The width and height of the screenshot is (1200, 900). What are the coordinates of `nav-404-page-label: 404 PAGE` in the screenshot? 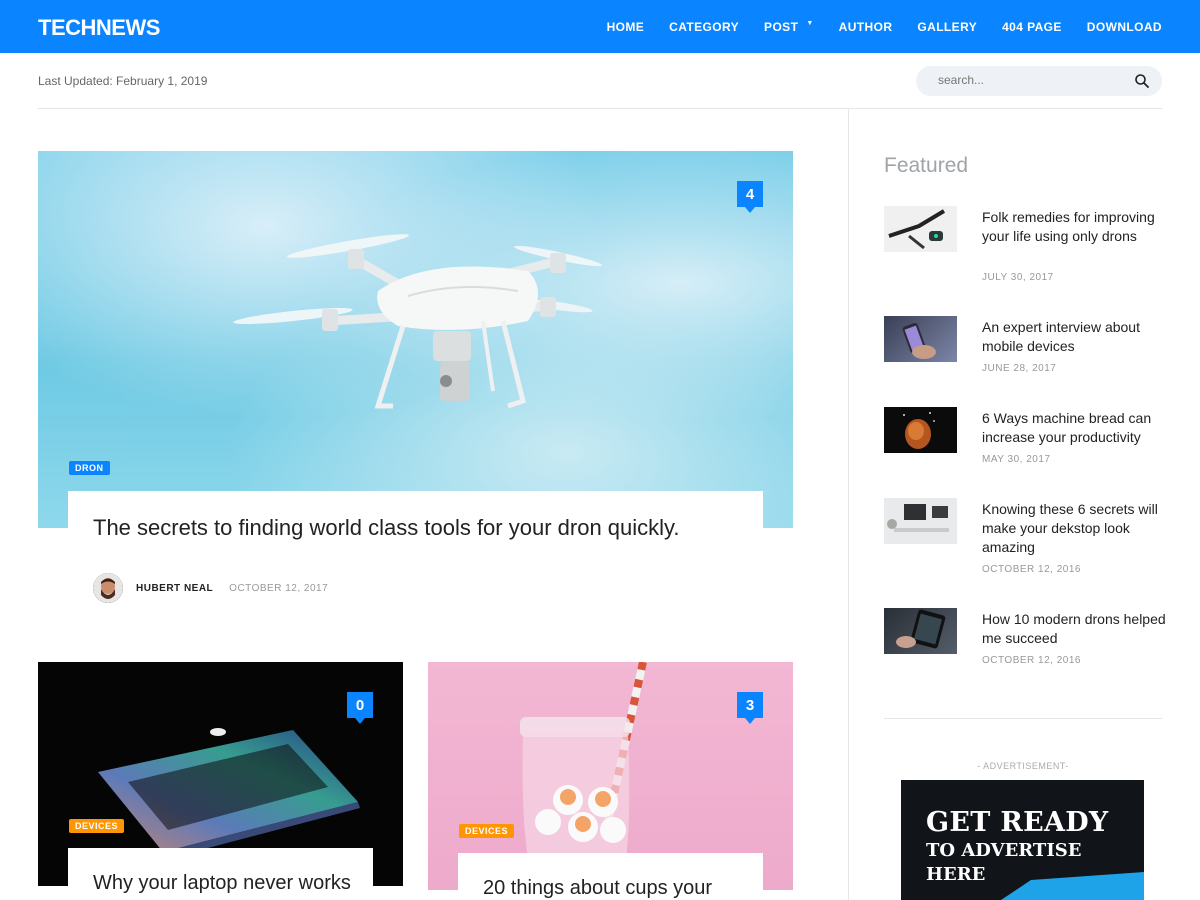 It's located at (1032, 26).